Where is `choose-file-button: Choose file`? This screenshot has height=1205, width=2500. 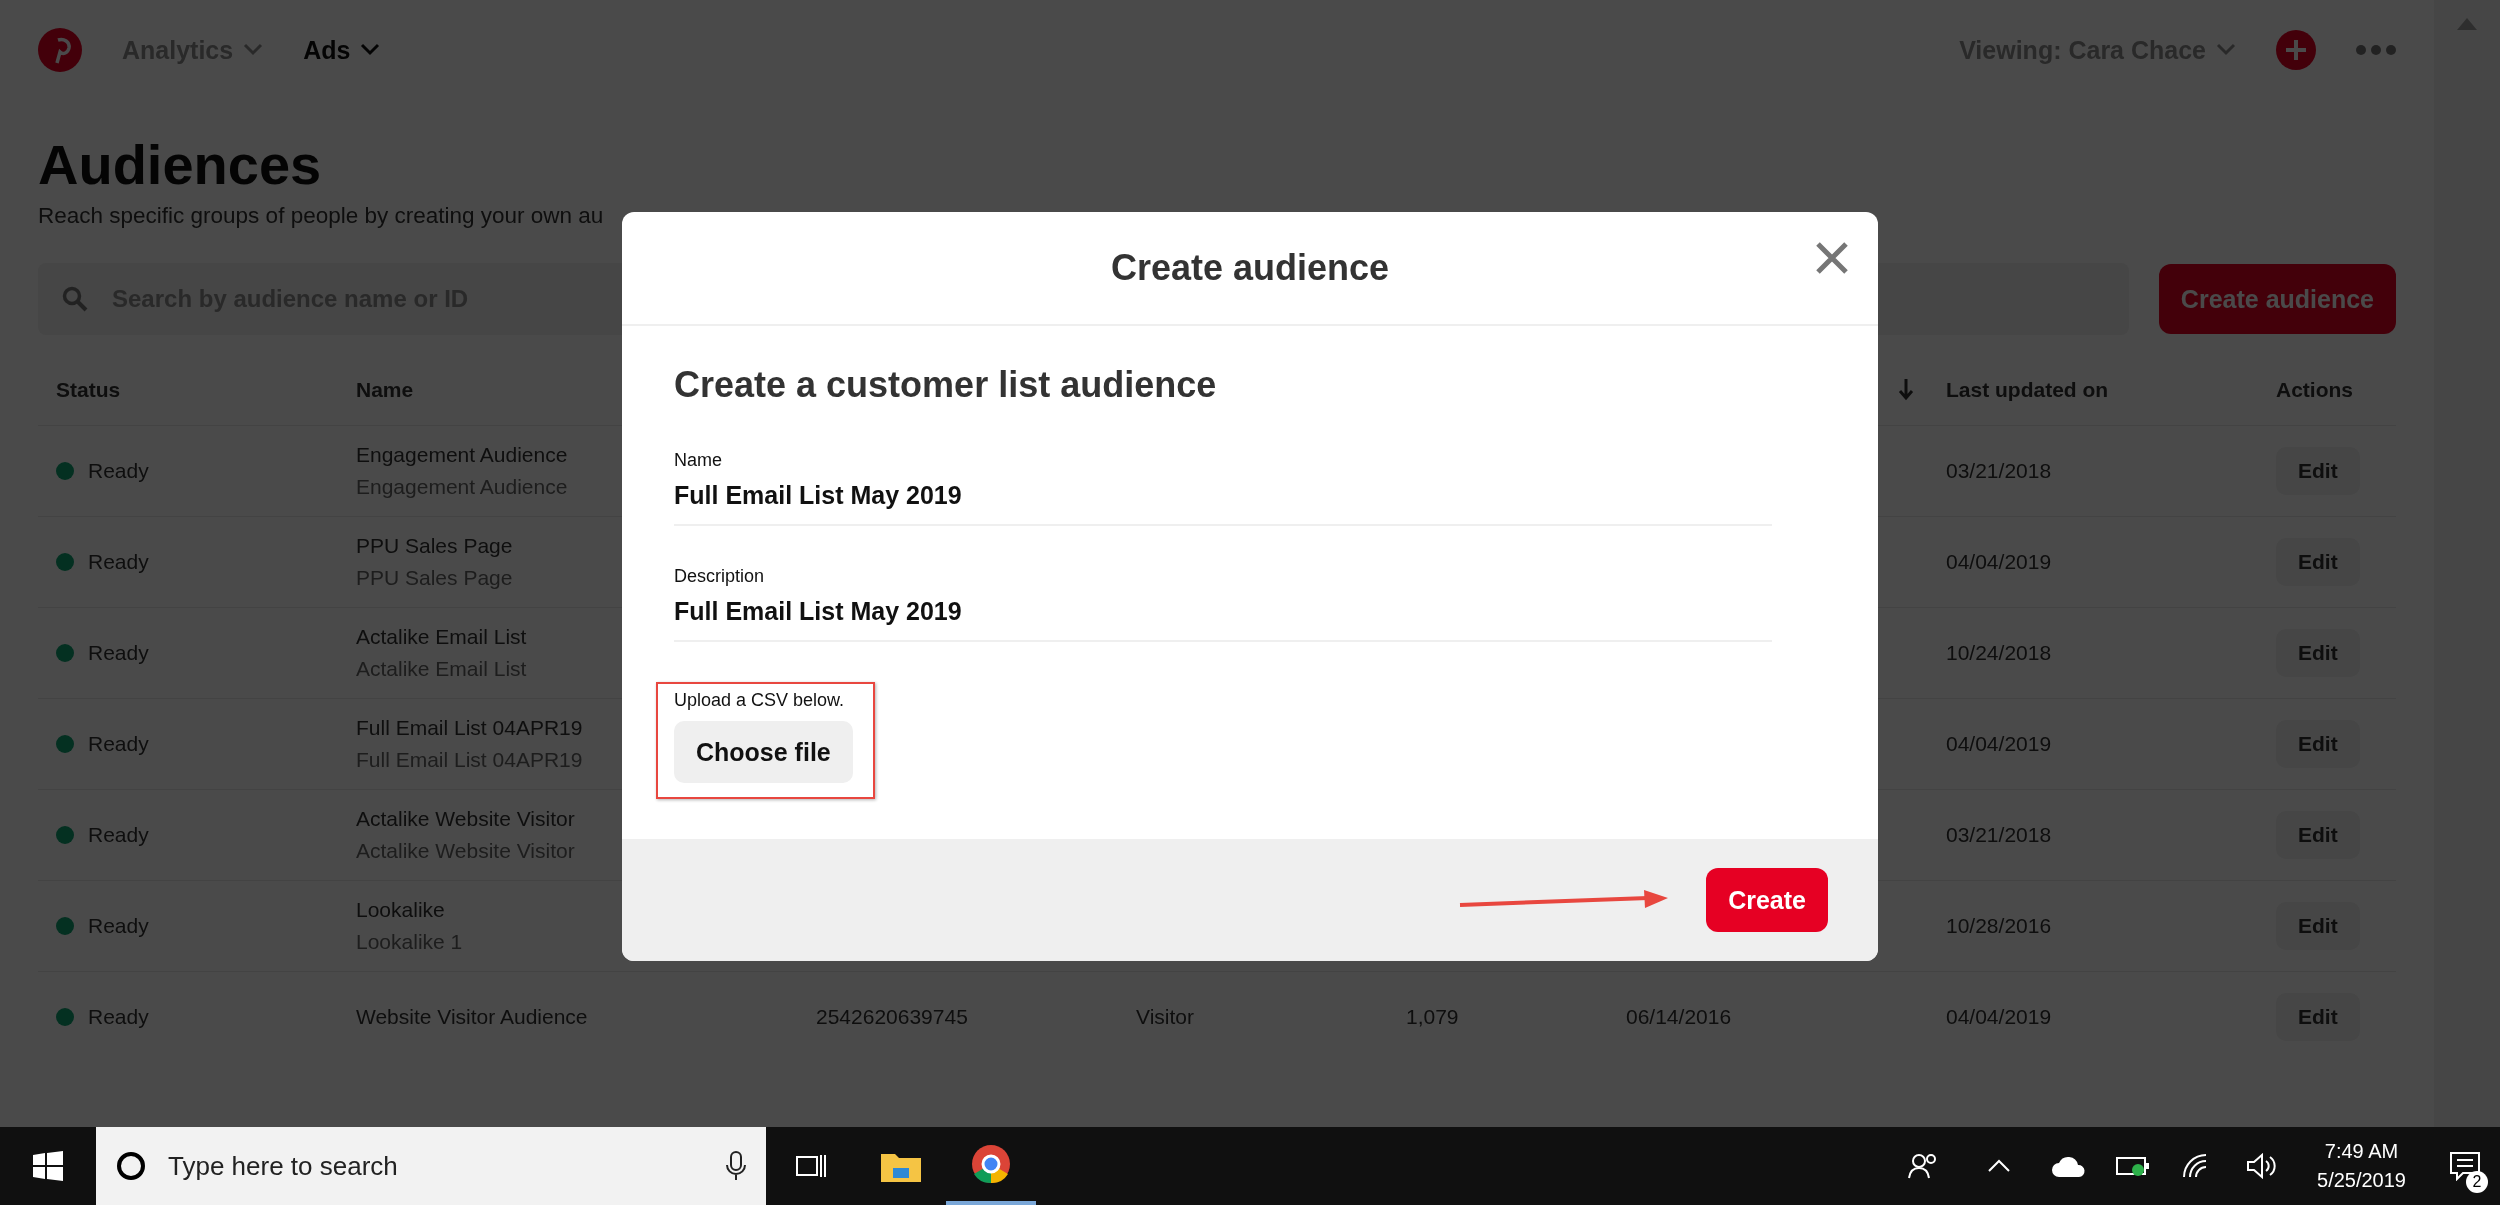
choose-file-button: Choose file is located at coordinates (763, 752).